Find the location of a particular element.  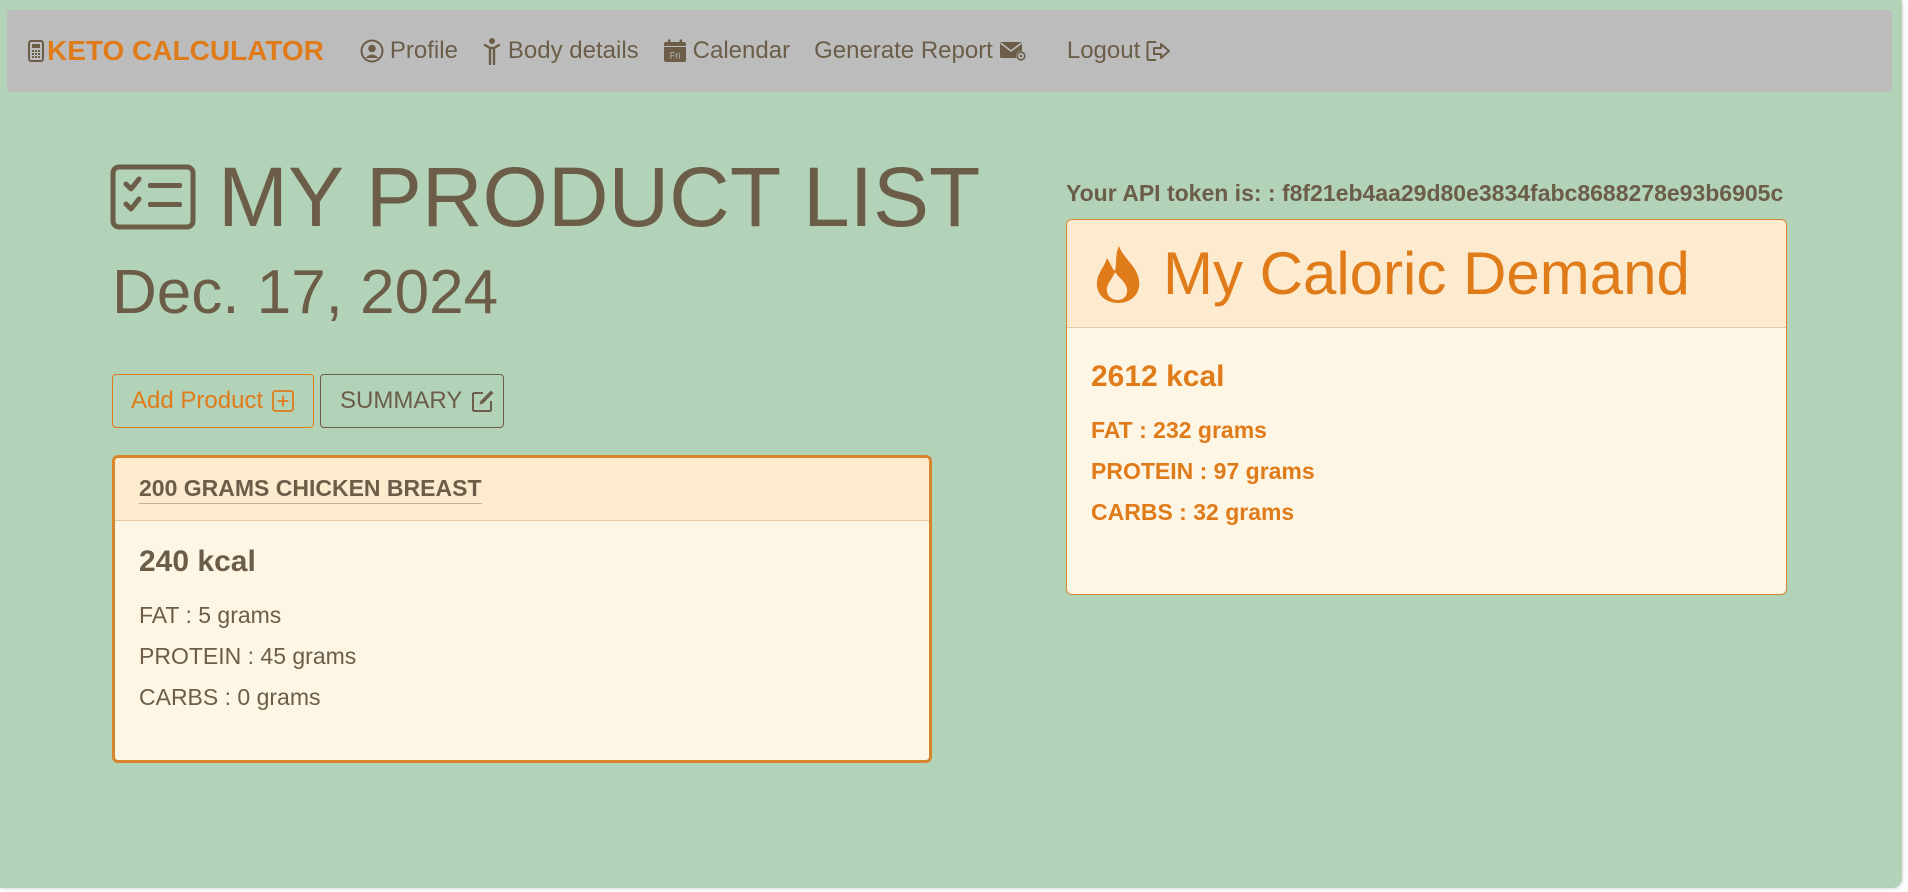

demand-carbs: CARBS : 32 grams is located at coordinates (1193, 512).